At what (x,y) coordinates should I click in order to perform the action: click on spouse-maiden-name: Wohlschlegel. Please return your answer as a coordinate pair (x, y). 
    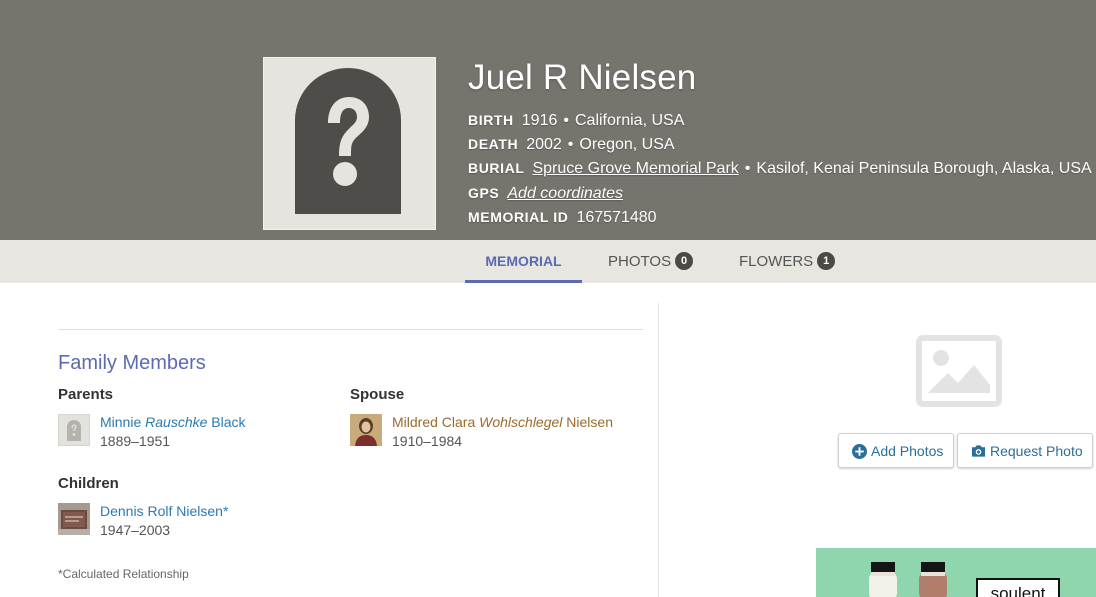
    Looking at the image, I should click on (521, 422).